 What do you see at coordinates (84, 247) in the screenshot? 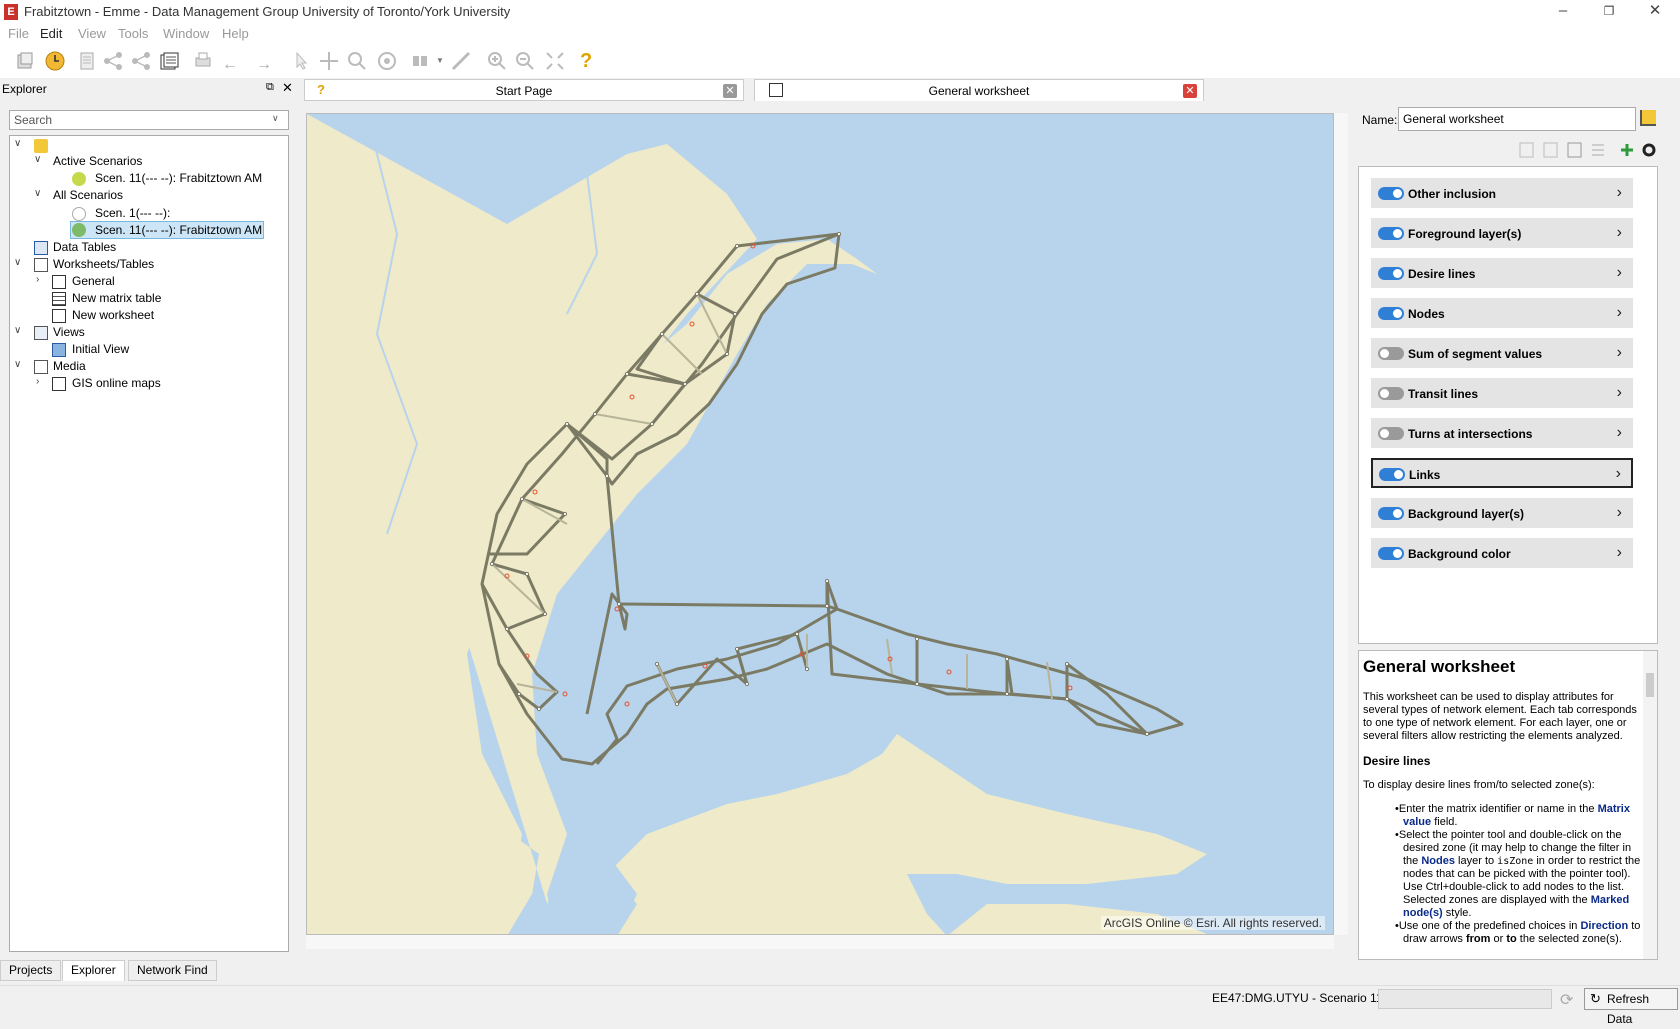
I see `tree-data-tables: Data Tables` at bounding box center [84, 247].